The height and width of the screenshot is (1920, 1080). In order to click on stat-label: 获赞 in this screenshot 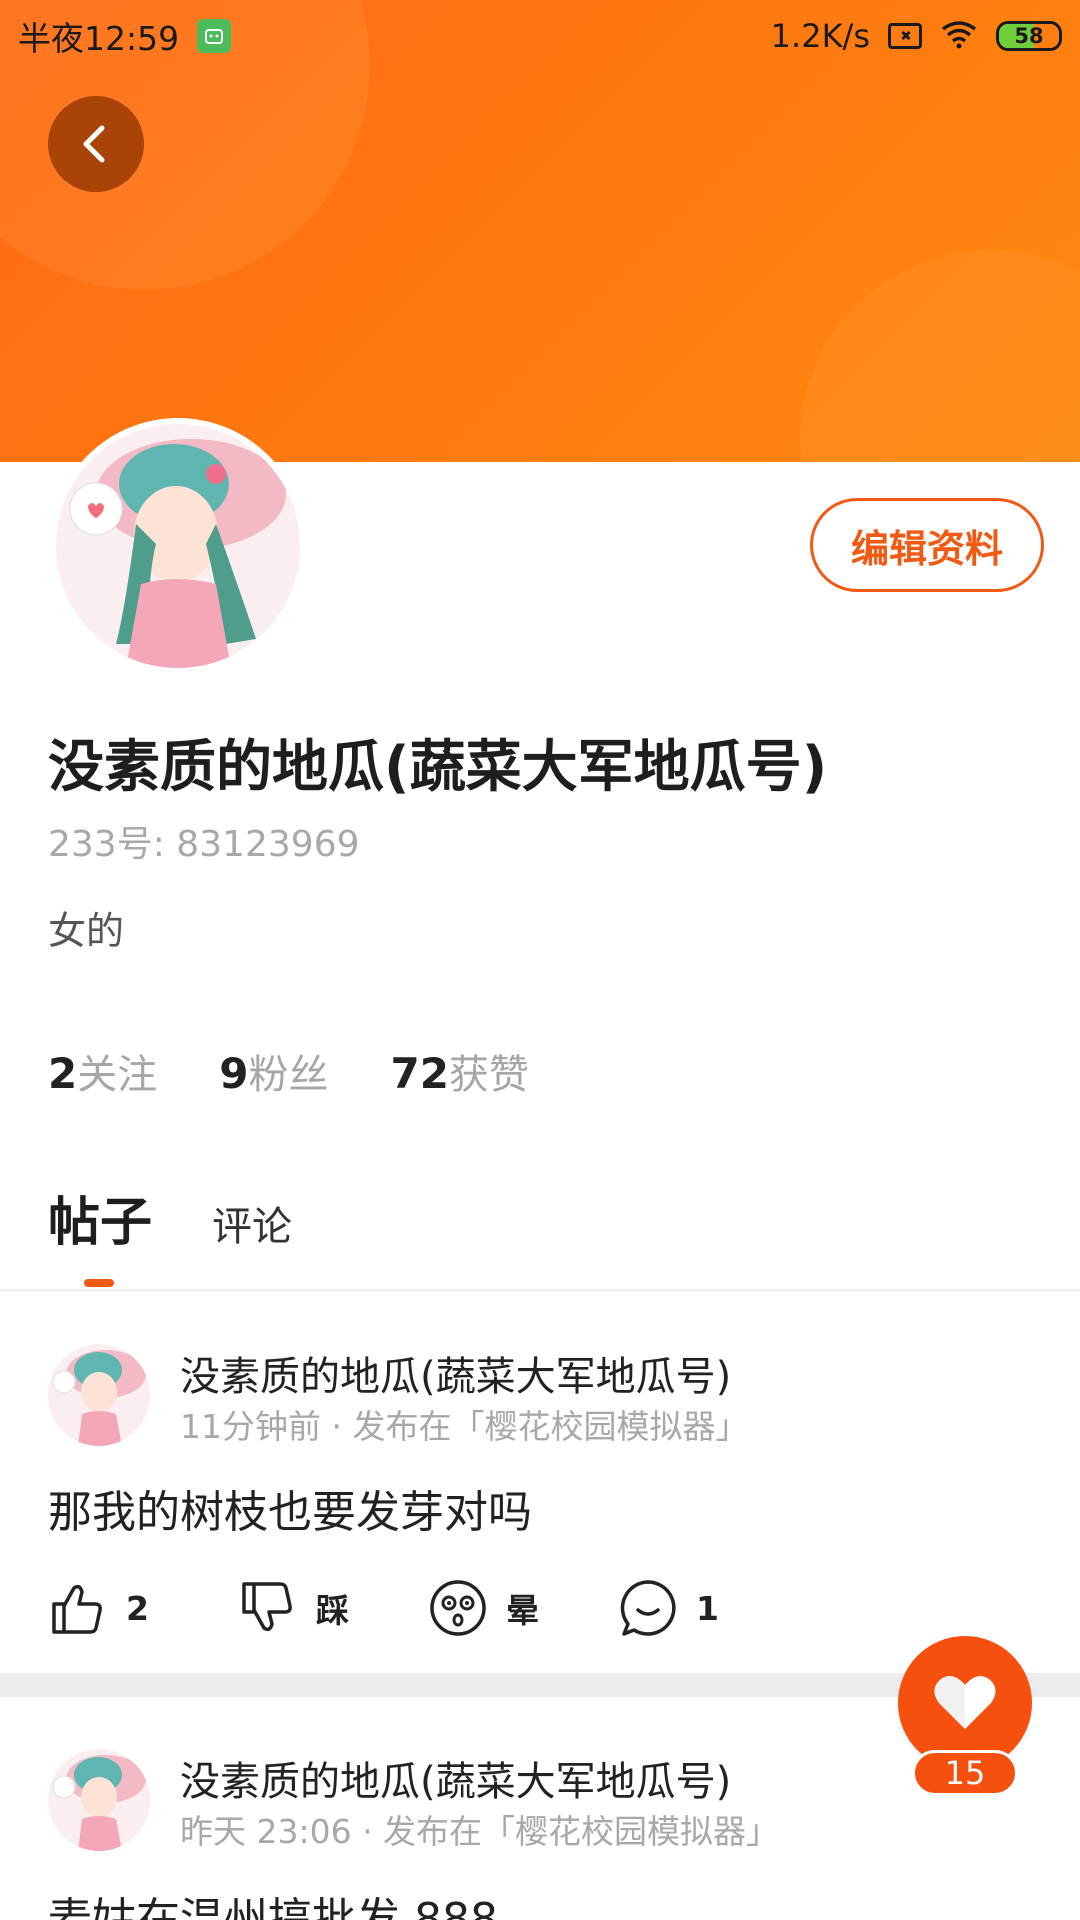, I will do `click(488, 1075)`.